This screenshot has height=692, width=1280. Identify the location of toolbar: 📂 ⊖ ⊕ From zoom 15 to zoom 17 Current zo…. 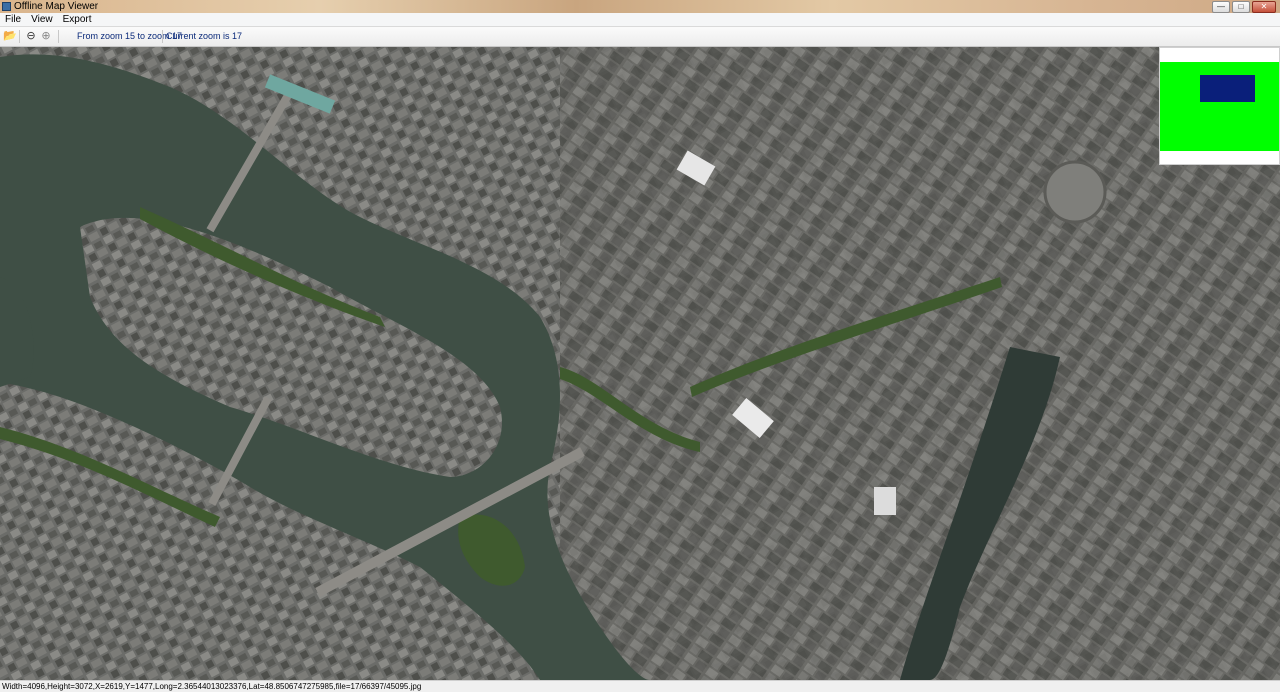
(640, 37).